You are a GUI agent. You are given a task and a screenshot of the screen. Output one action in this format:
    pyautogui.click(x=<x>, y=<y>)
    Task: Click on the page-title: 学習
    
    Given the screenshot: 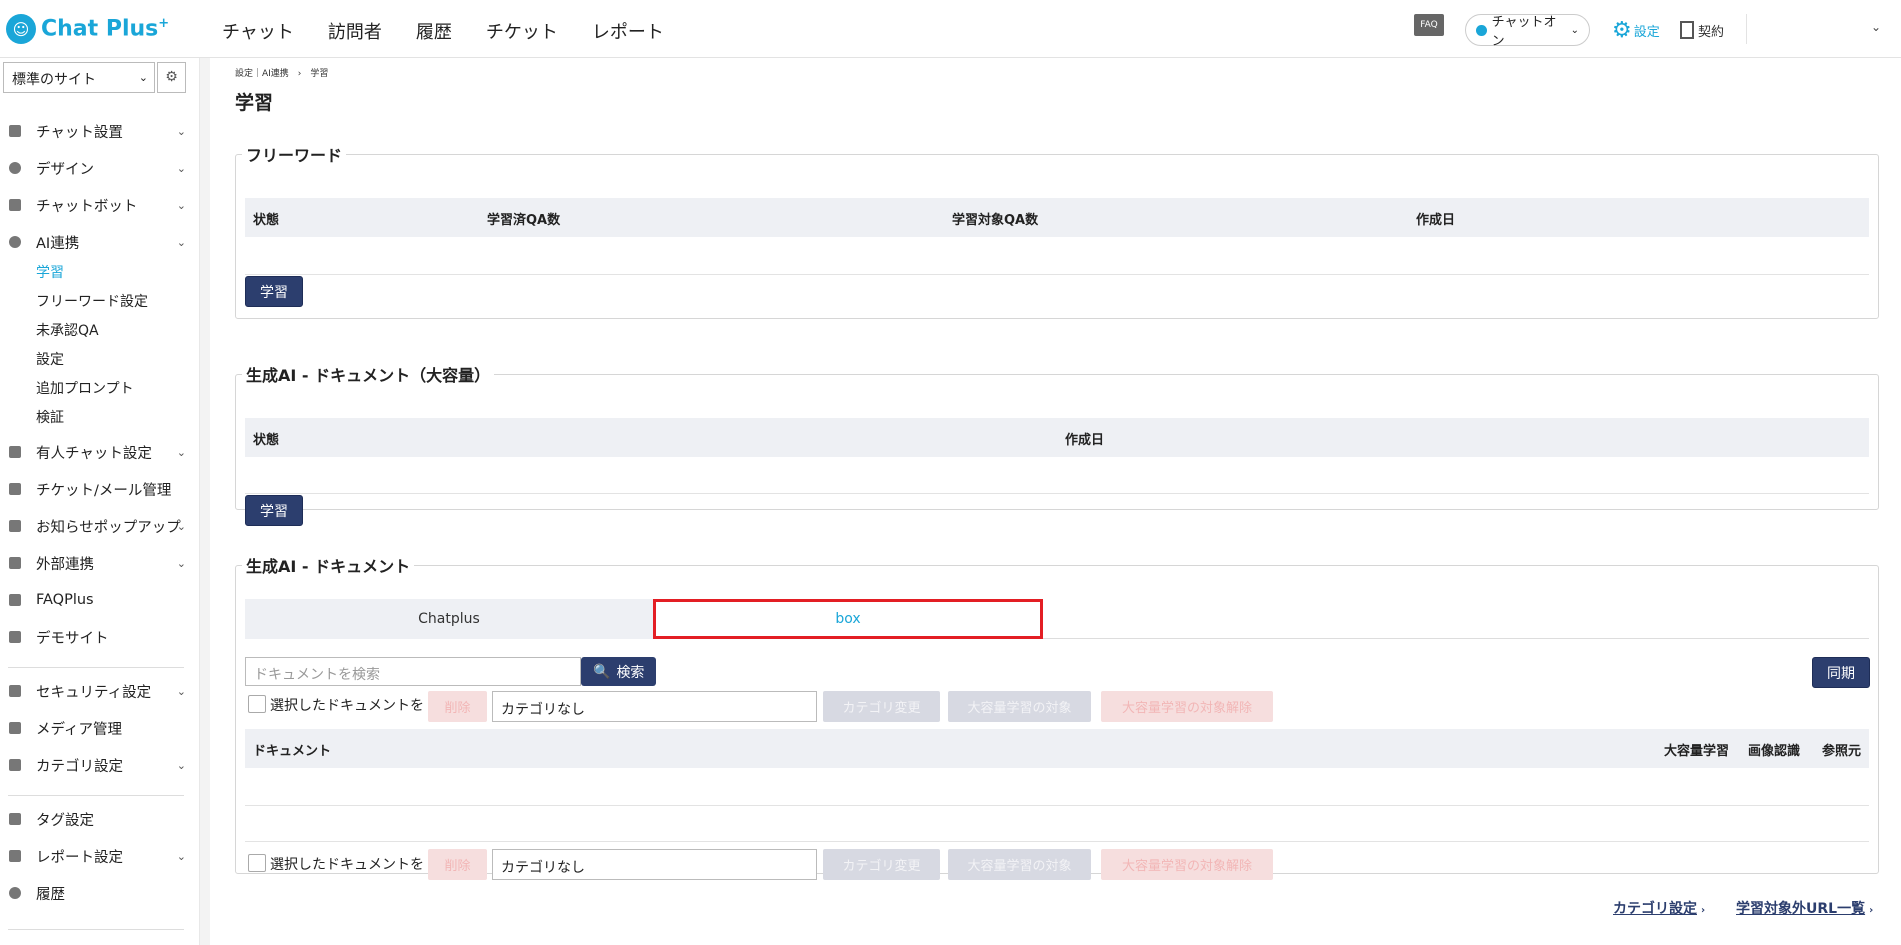 What is the action you would take?
    pyautogui.click(x=254, y=103)
    